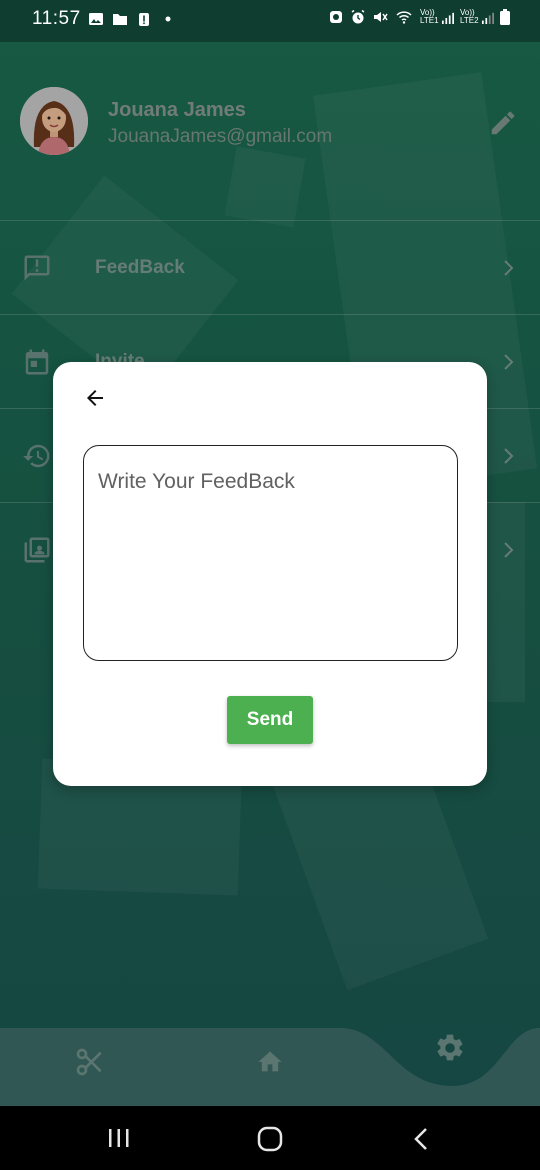 This screenshot has width=540, height=1170. What do you see at coordinates (358, 16) in the screenshot?
I see `alarm-icon` at bounding box center [358, 16].